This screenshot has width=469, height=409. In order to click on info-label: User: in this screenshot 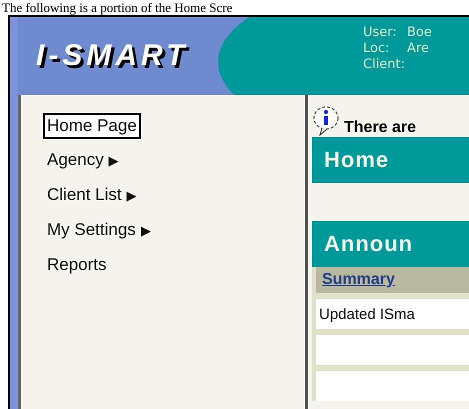, I will do `click(380, 33)`.